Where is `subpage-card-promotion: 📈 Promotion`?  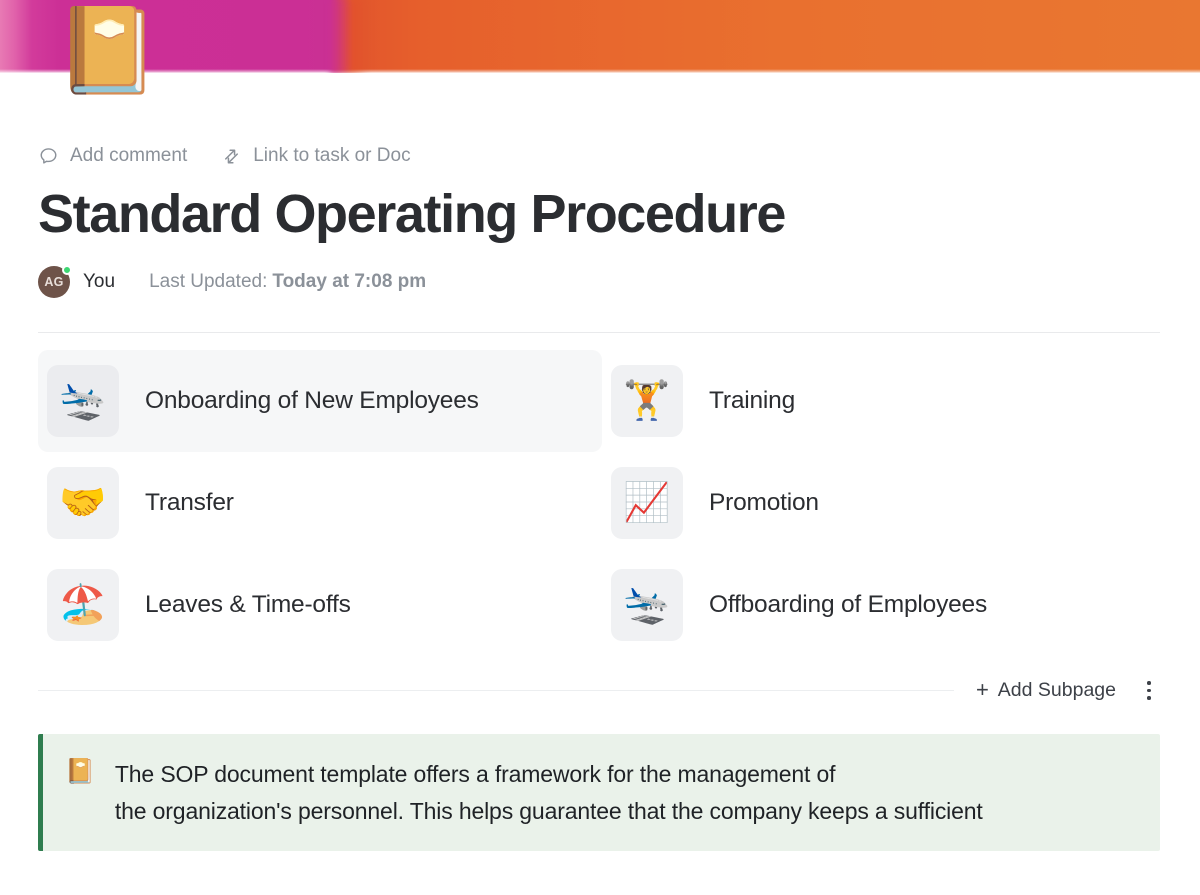
subpage-card-promotion: 📈 Promotion is located at coordinates (884, 503).